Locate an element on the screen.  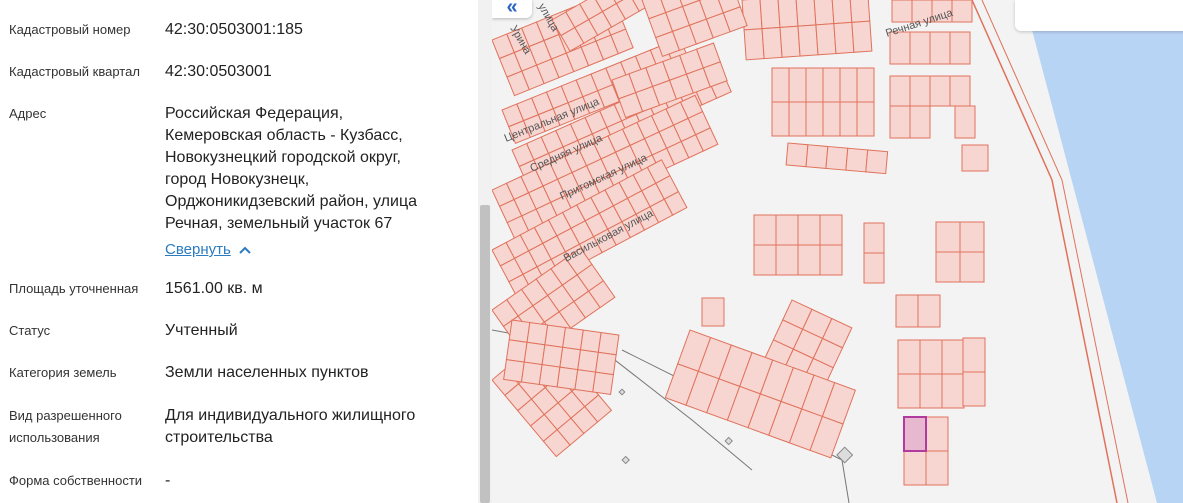
panel-scrollbar-thumb is located at coordinates (485, 354).